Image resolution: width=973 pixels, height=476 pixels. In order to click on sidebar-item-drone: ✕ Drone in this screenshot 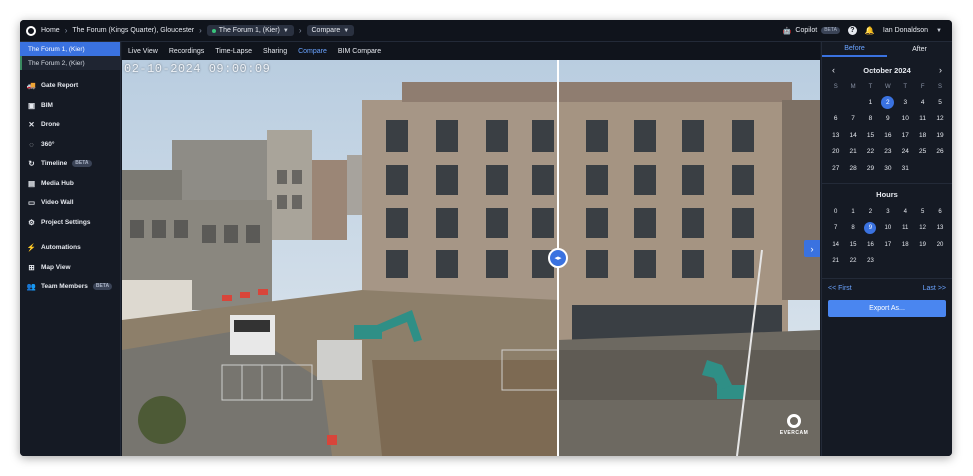, I will do `click(70, 125)`.